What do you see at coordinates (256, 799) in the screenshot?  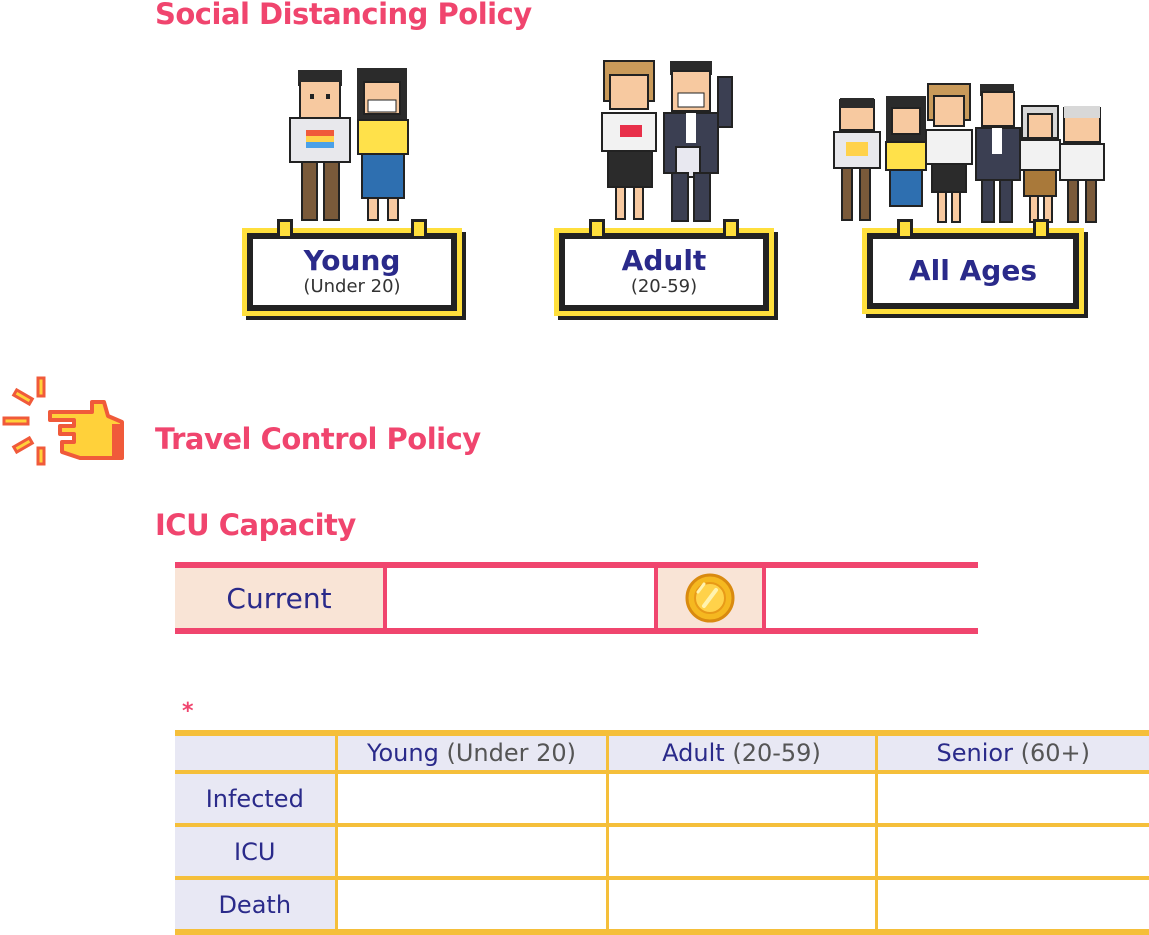 I see `row-label-infected: Infected` at bounding box center [256, 799].